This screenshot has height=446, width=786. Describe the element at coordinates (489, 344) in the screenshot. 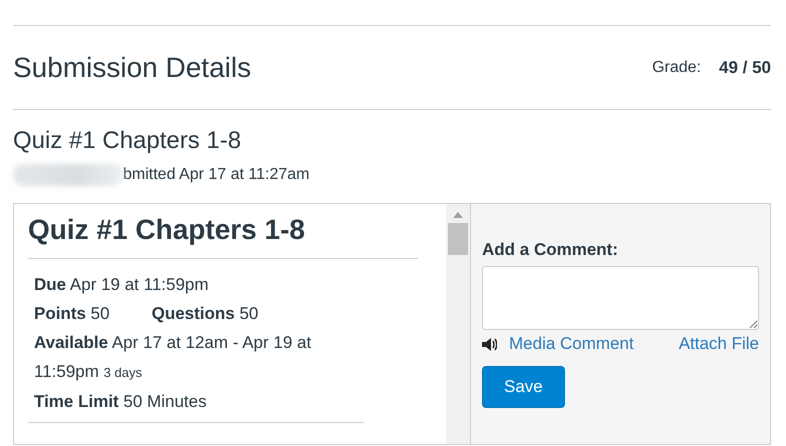

I see `speaker-icon` at that location.